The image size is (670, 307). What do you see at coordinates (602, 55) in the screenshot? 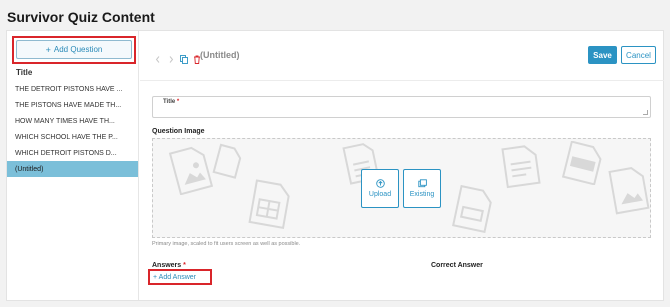
I see `save-button: Save` at bounding box center [602, 55].